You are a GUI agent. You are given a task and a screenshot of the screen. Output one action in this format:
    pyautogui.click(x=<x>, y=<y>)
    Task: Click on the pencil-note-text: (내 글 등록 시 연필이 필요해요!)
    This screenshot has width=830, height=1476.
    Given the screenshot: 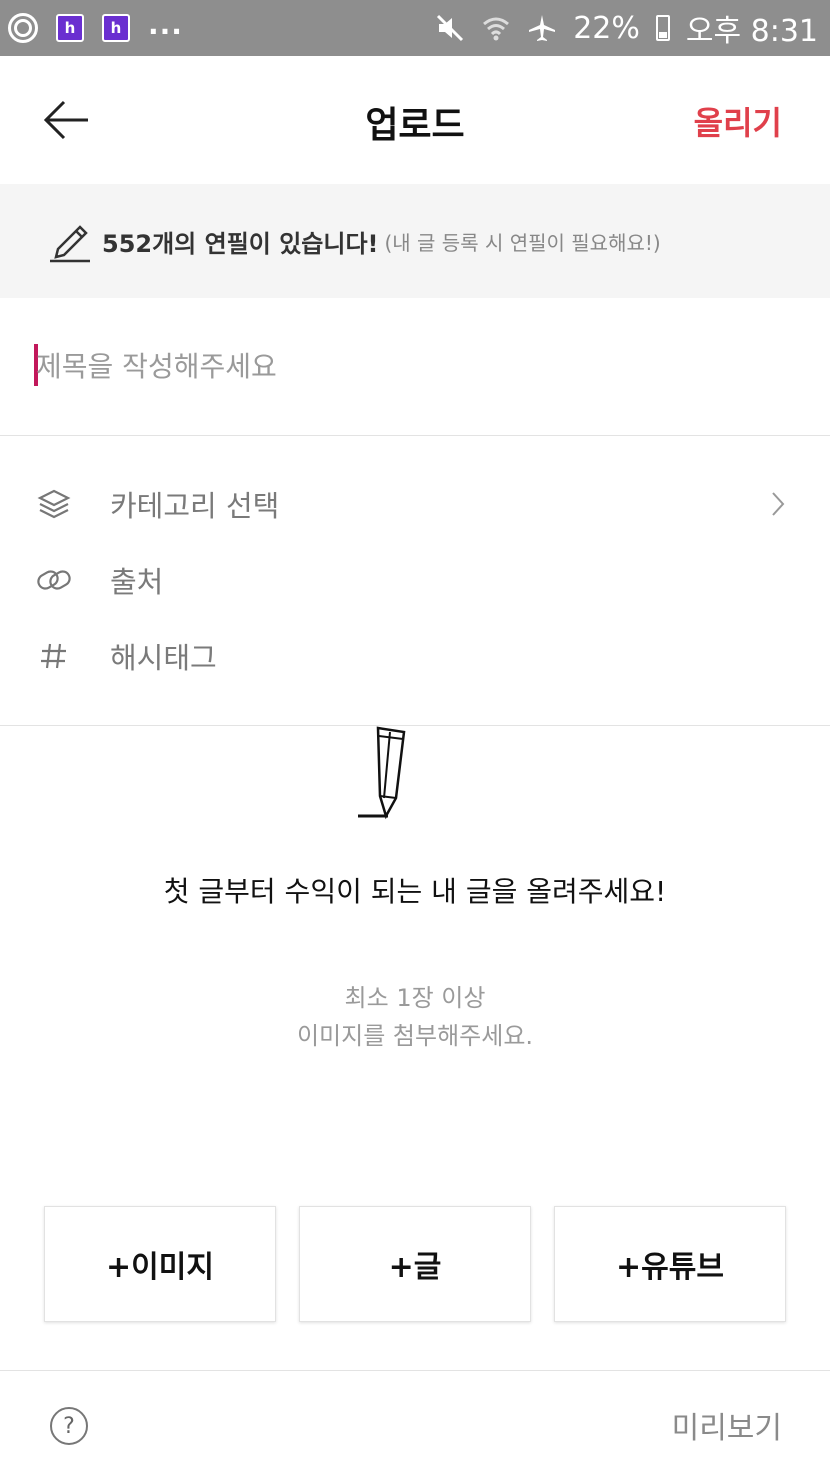 What is the action you would take?
    pyautogui.click(x=522, y=242)
    